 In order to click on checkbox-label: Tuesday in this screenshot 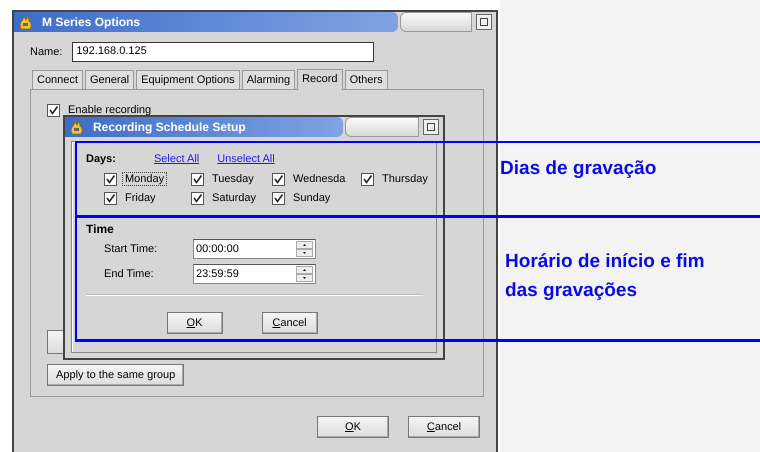, I will do `click(233, 179)`.